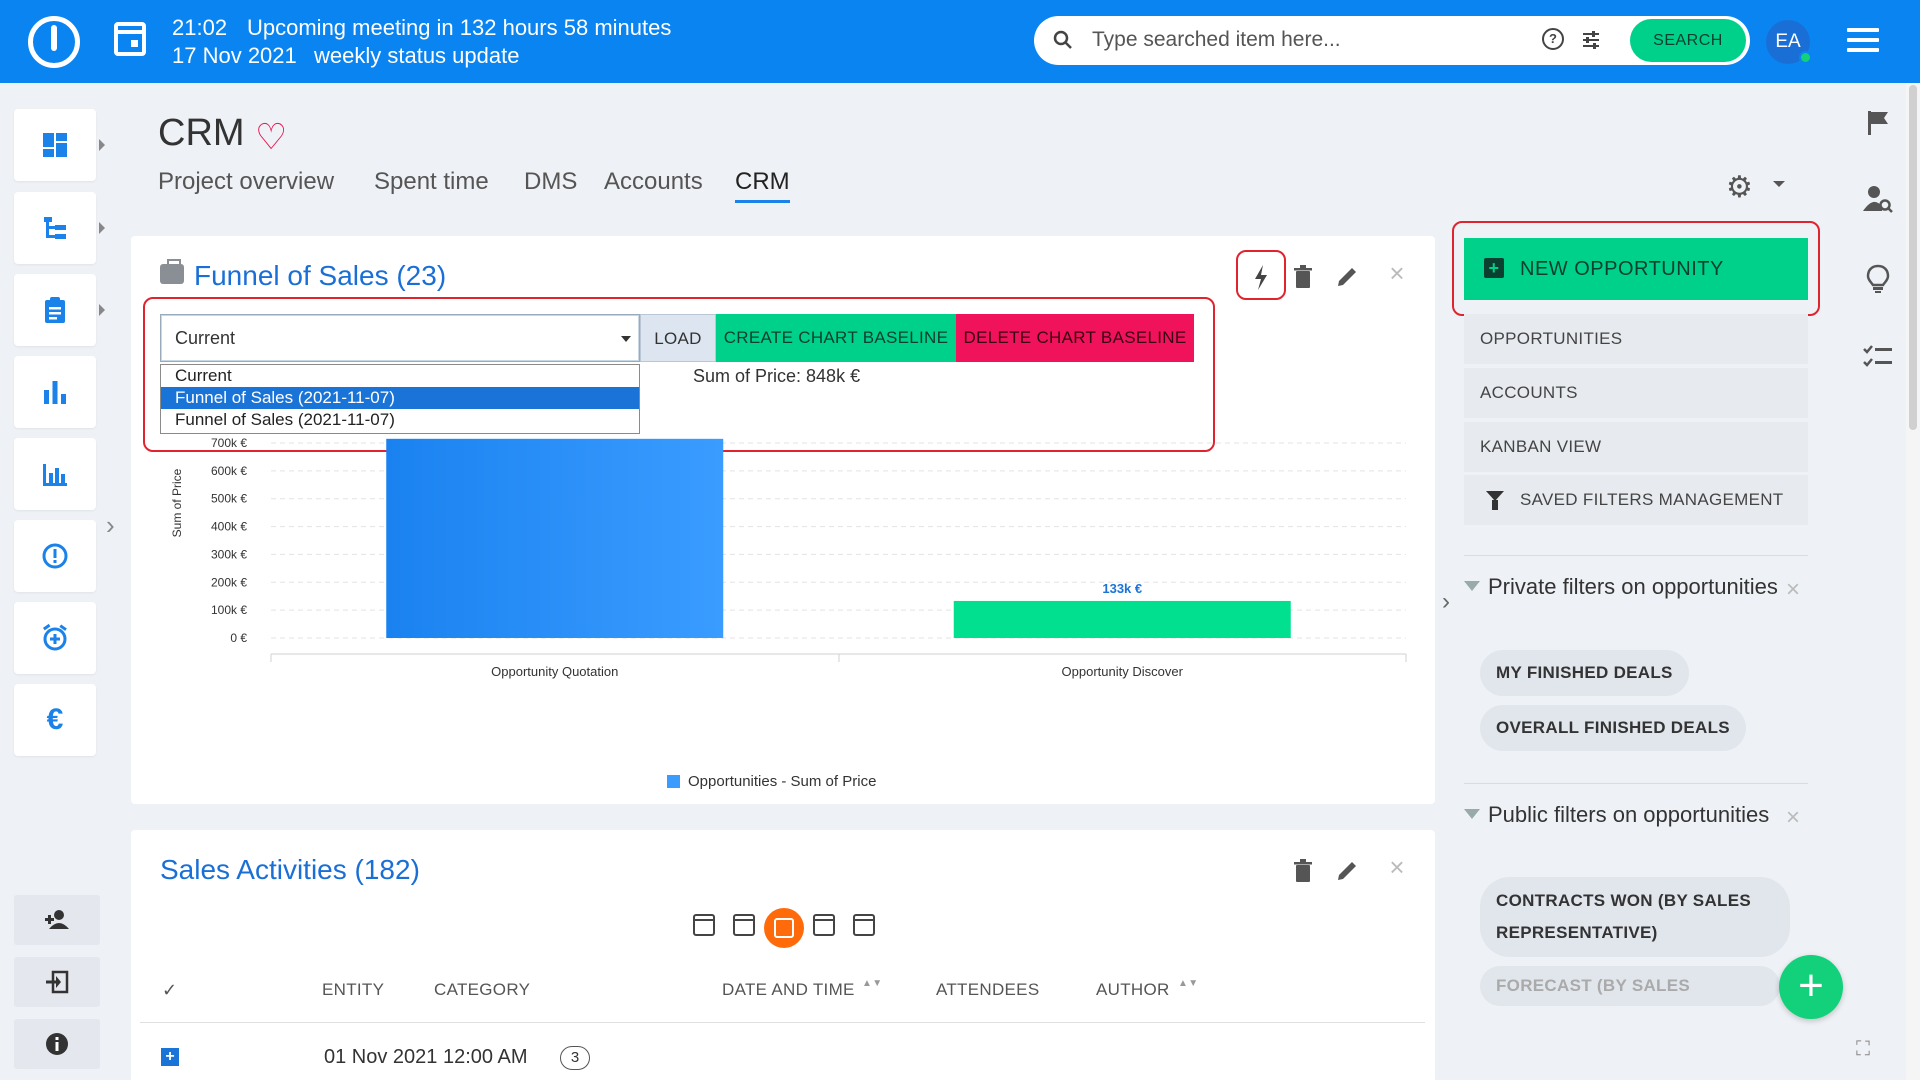 The height and width of the screenshot is (1080, 1920). Describe the element at coordinates (1630, 986) in the screenshot. I see `filter-forecast: FORECAST (BY SALES` at that location.